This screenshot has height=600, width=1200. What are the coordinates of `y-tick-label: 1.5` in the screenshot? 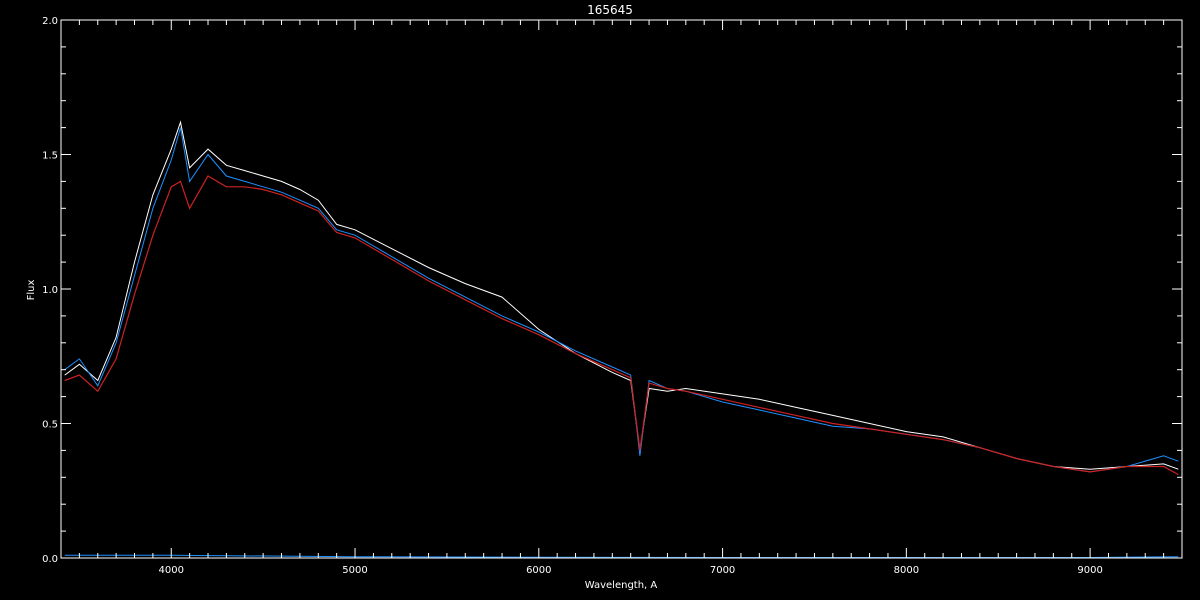 It's located at (50, 156).